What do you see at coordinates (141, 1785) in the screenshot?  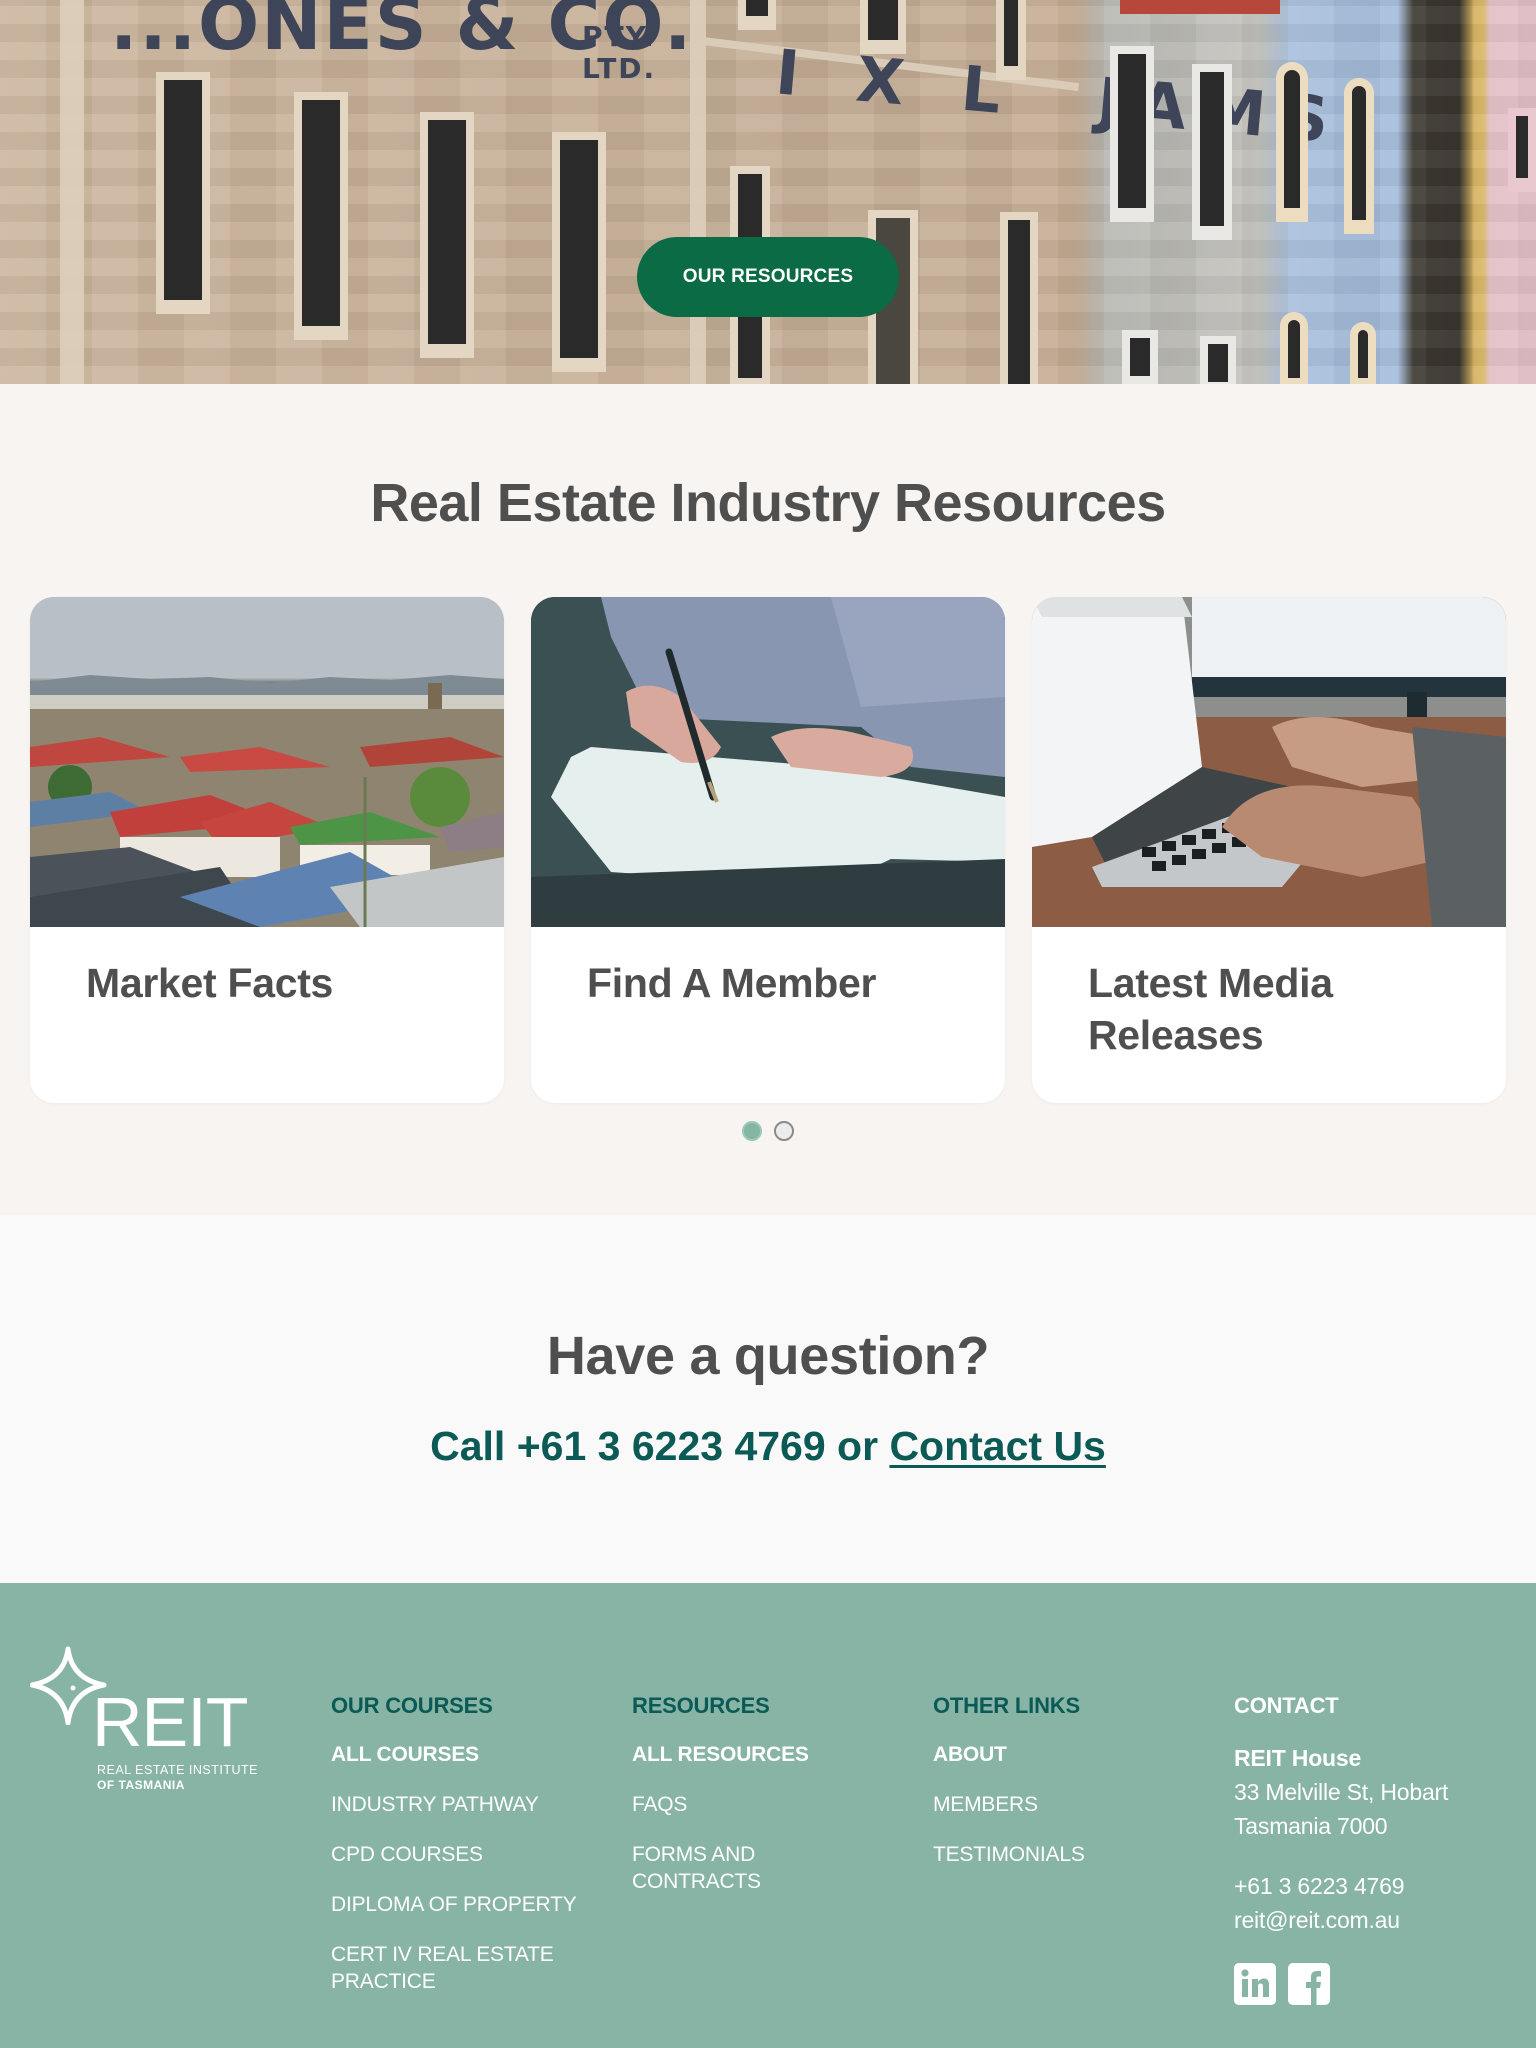 I see `logo-subtitle-line2: OF TASMANIA` at bounding box center [141, 1785].